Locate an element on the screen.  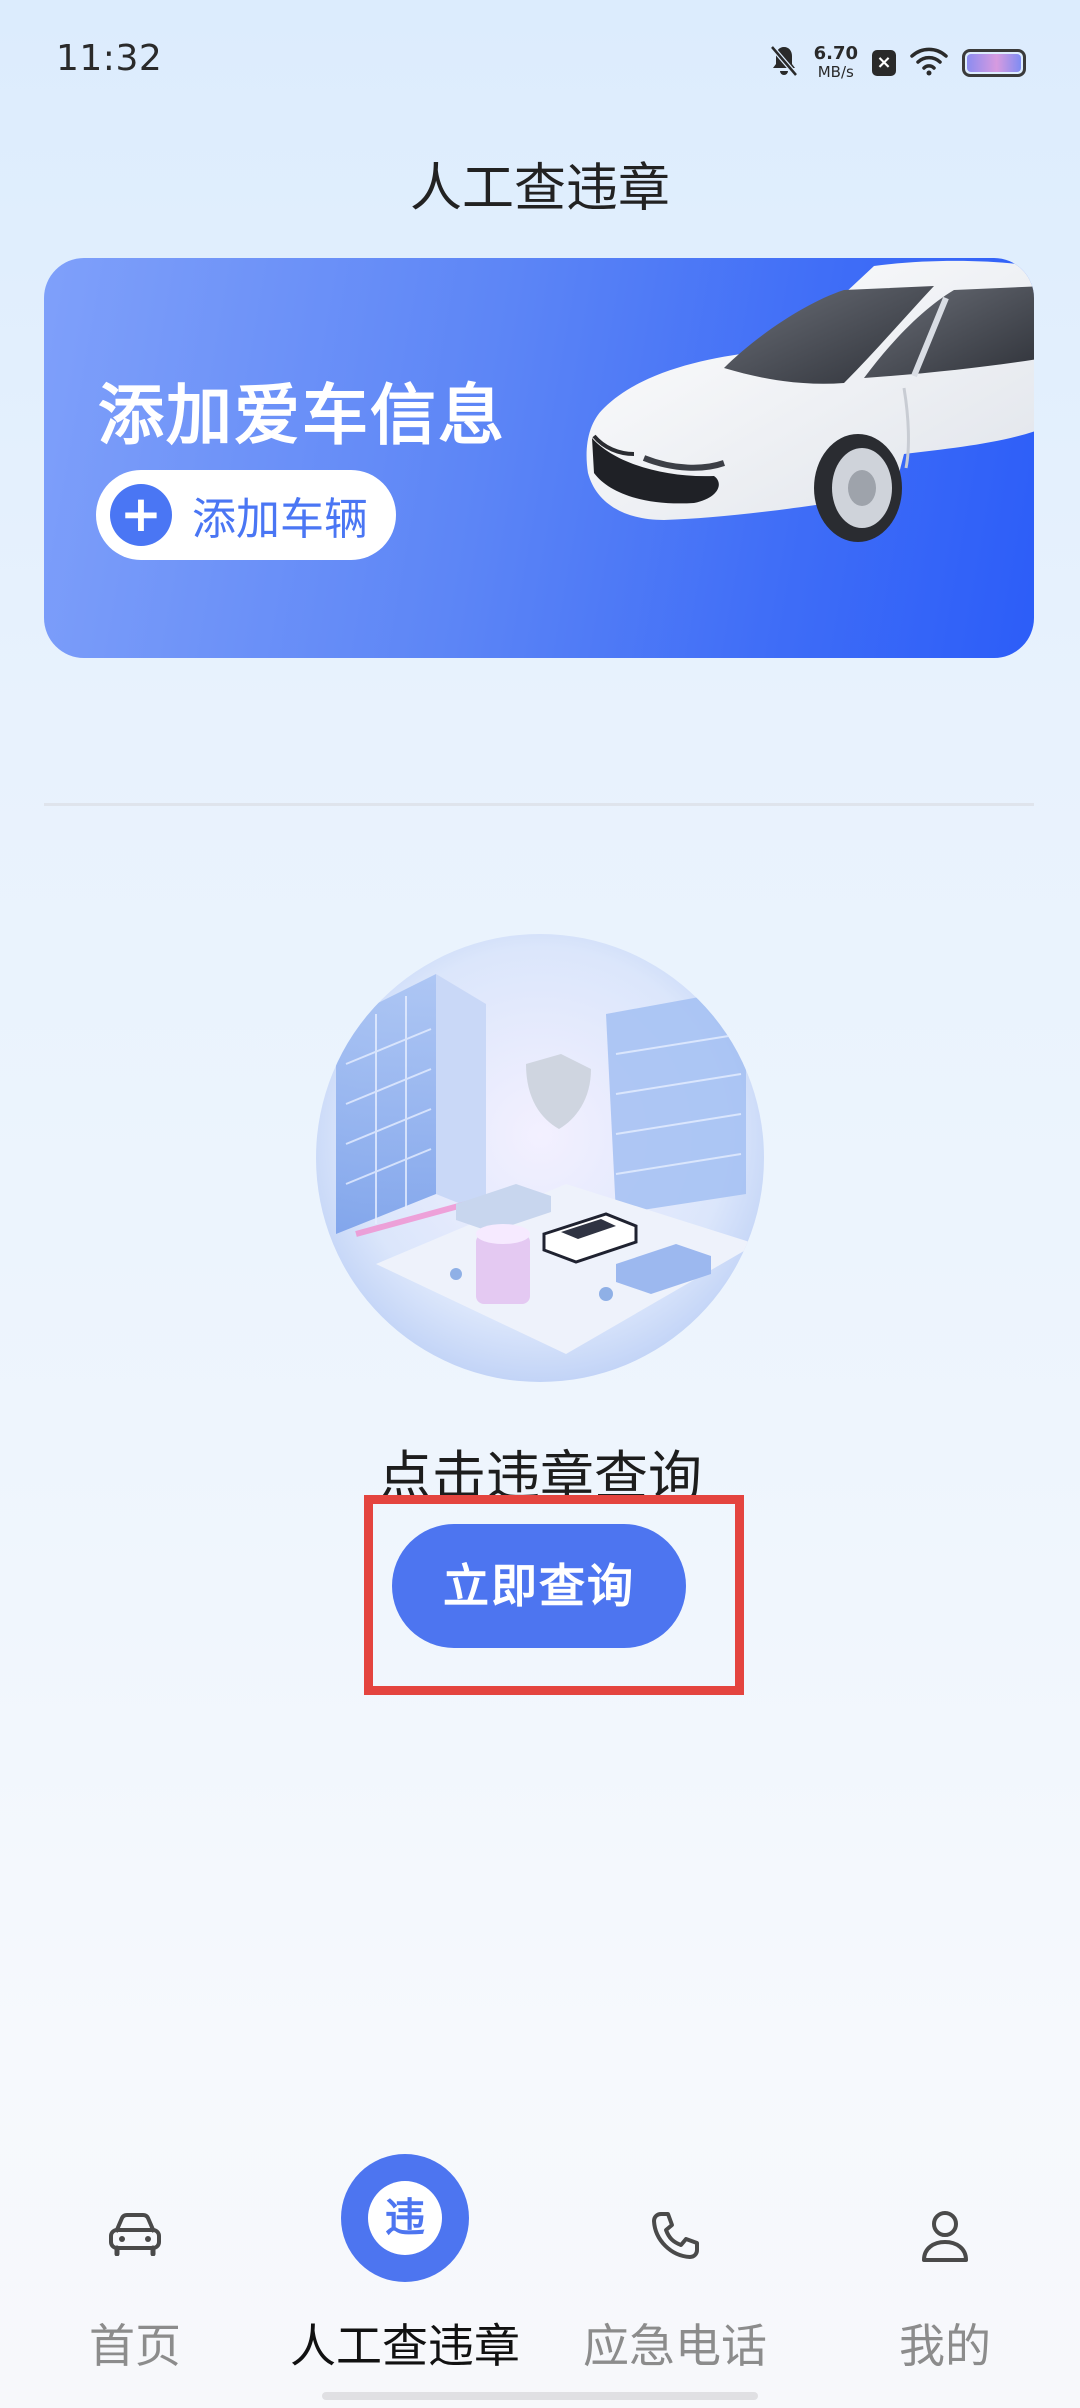
divider is located at coordinates (539, 804).